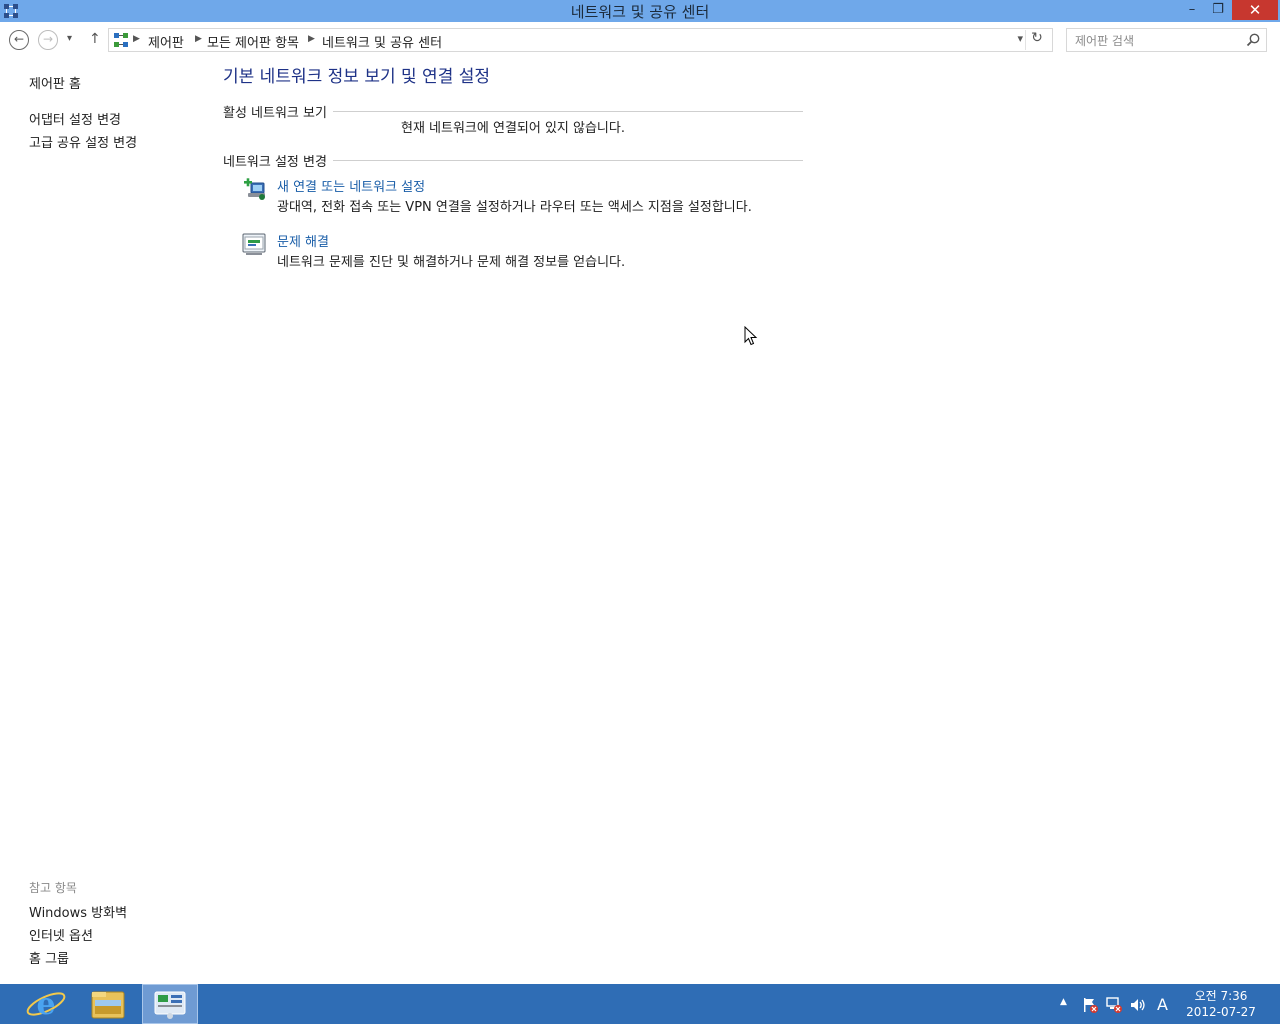  I want to click on troubleshoot-icon, so click(255, 245).